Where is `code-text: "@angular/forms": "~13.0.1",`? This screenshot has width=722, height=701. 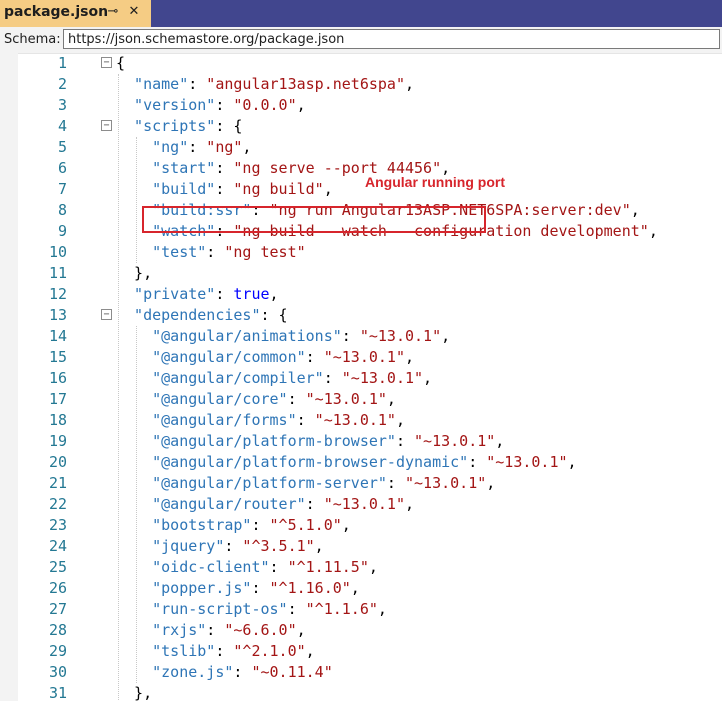
code-text: "@angular/forms": "~13.0.1", is located at coordinates (278, 420).